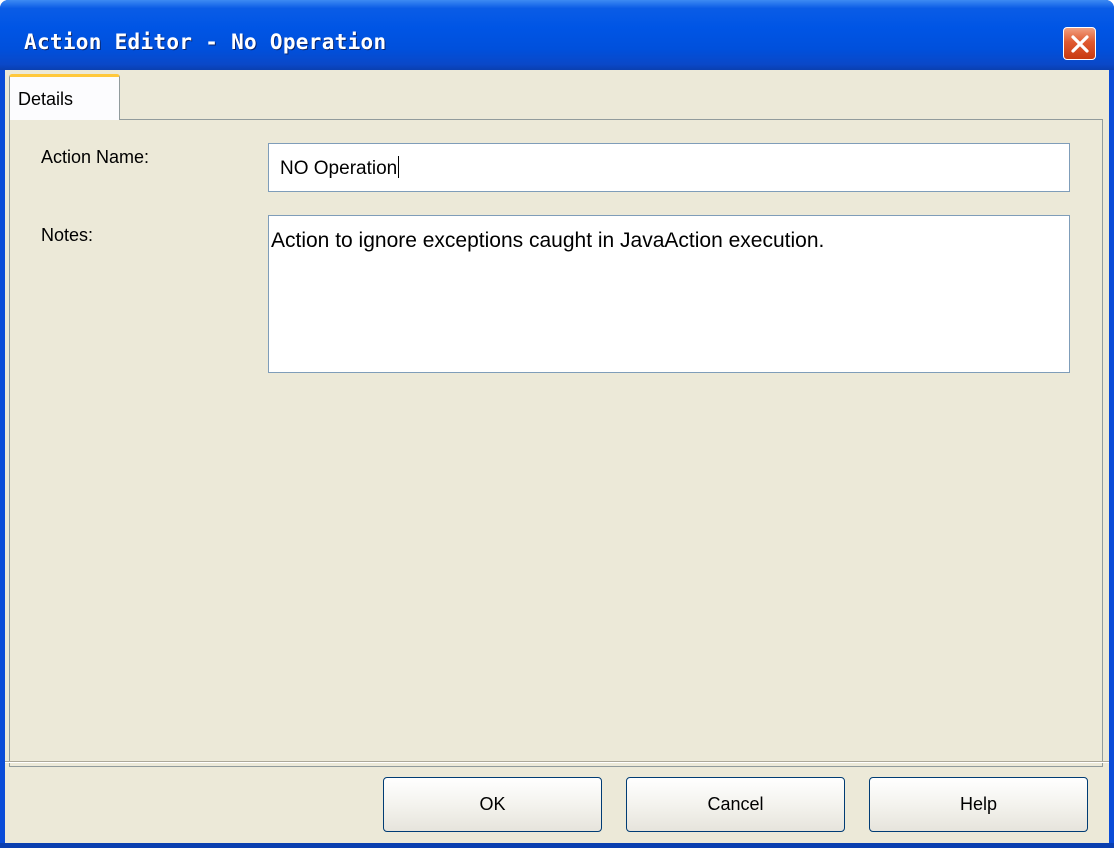  I want to click on close-button, so click(1079, 43).